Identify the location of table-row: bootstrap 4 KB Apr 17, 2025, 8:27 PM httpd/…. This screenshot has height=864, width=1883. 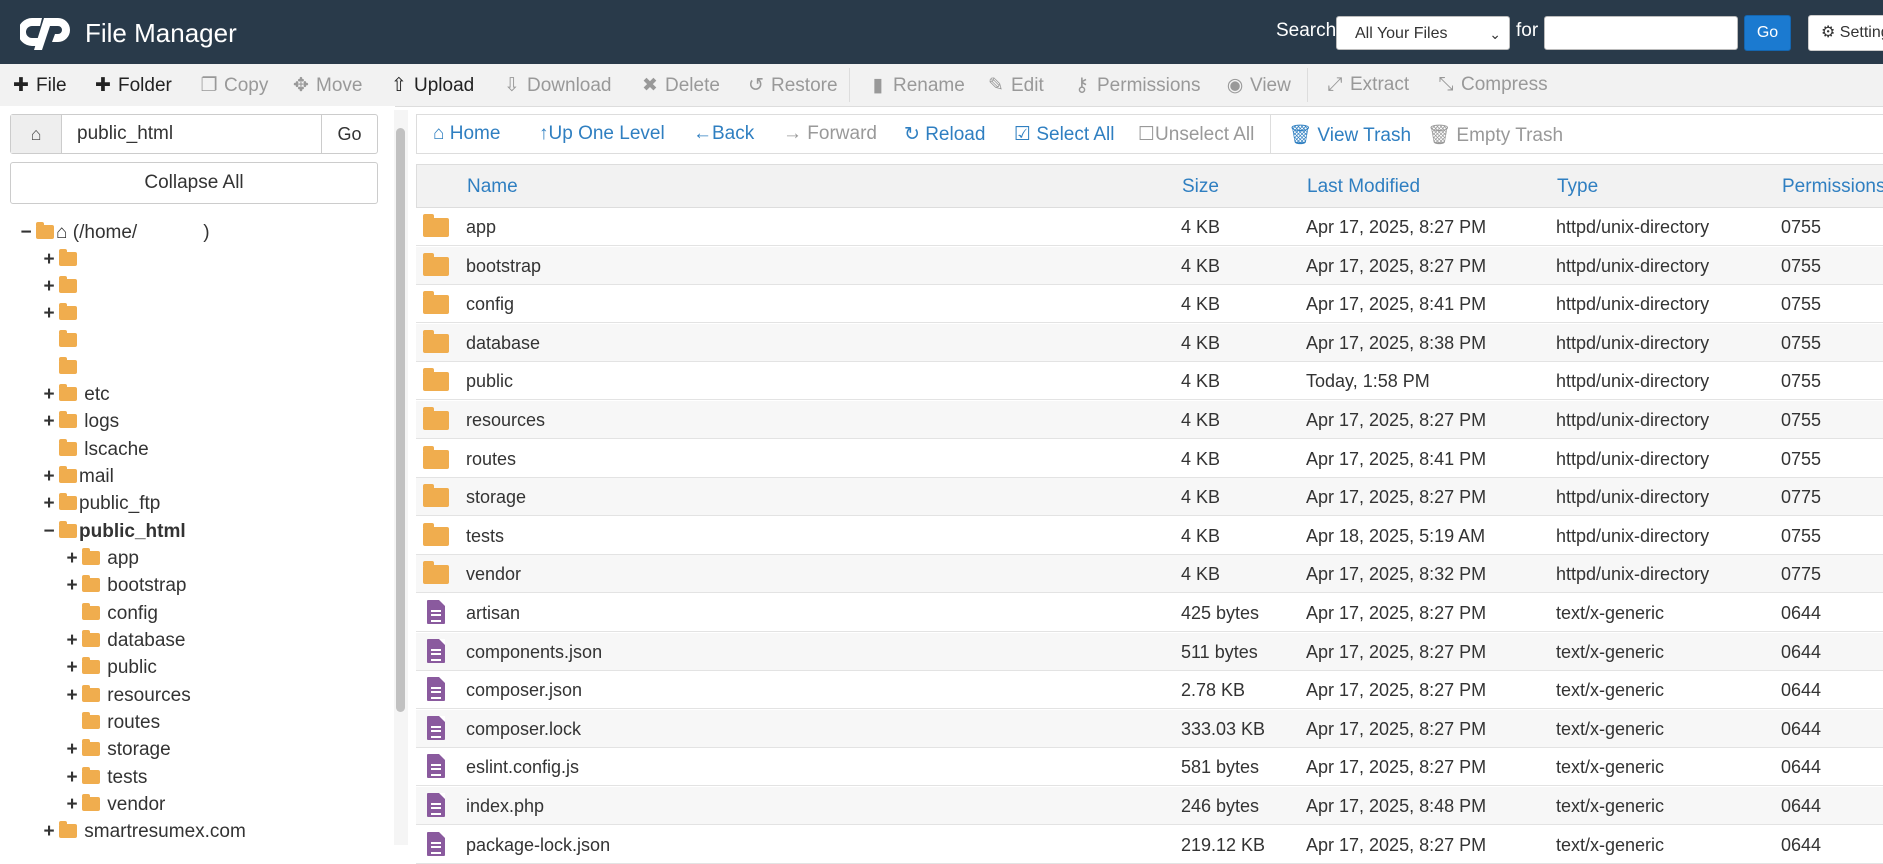
(1149, 265).